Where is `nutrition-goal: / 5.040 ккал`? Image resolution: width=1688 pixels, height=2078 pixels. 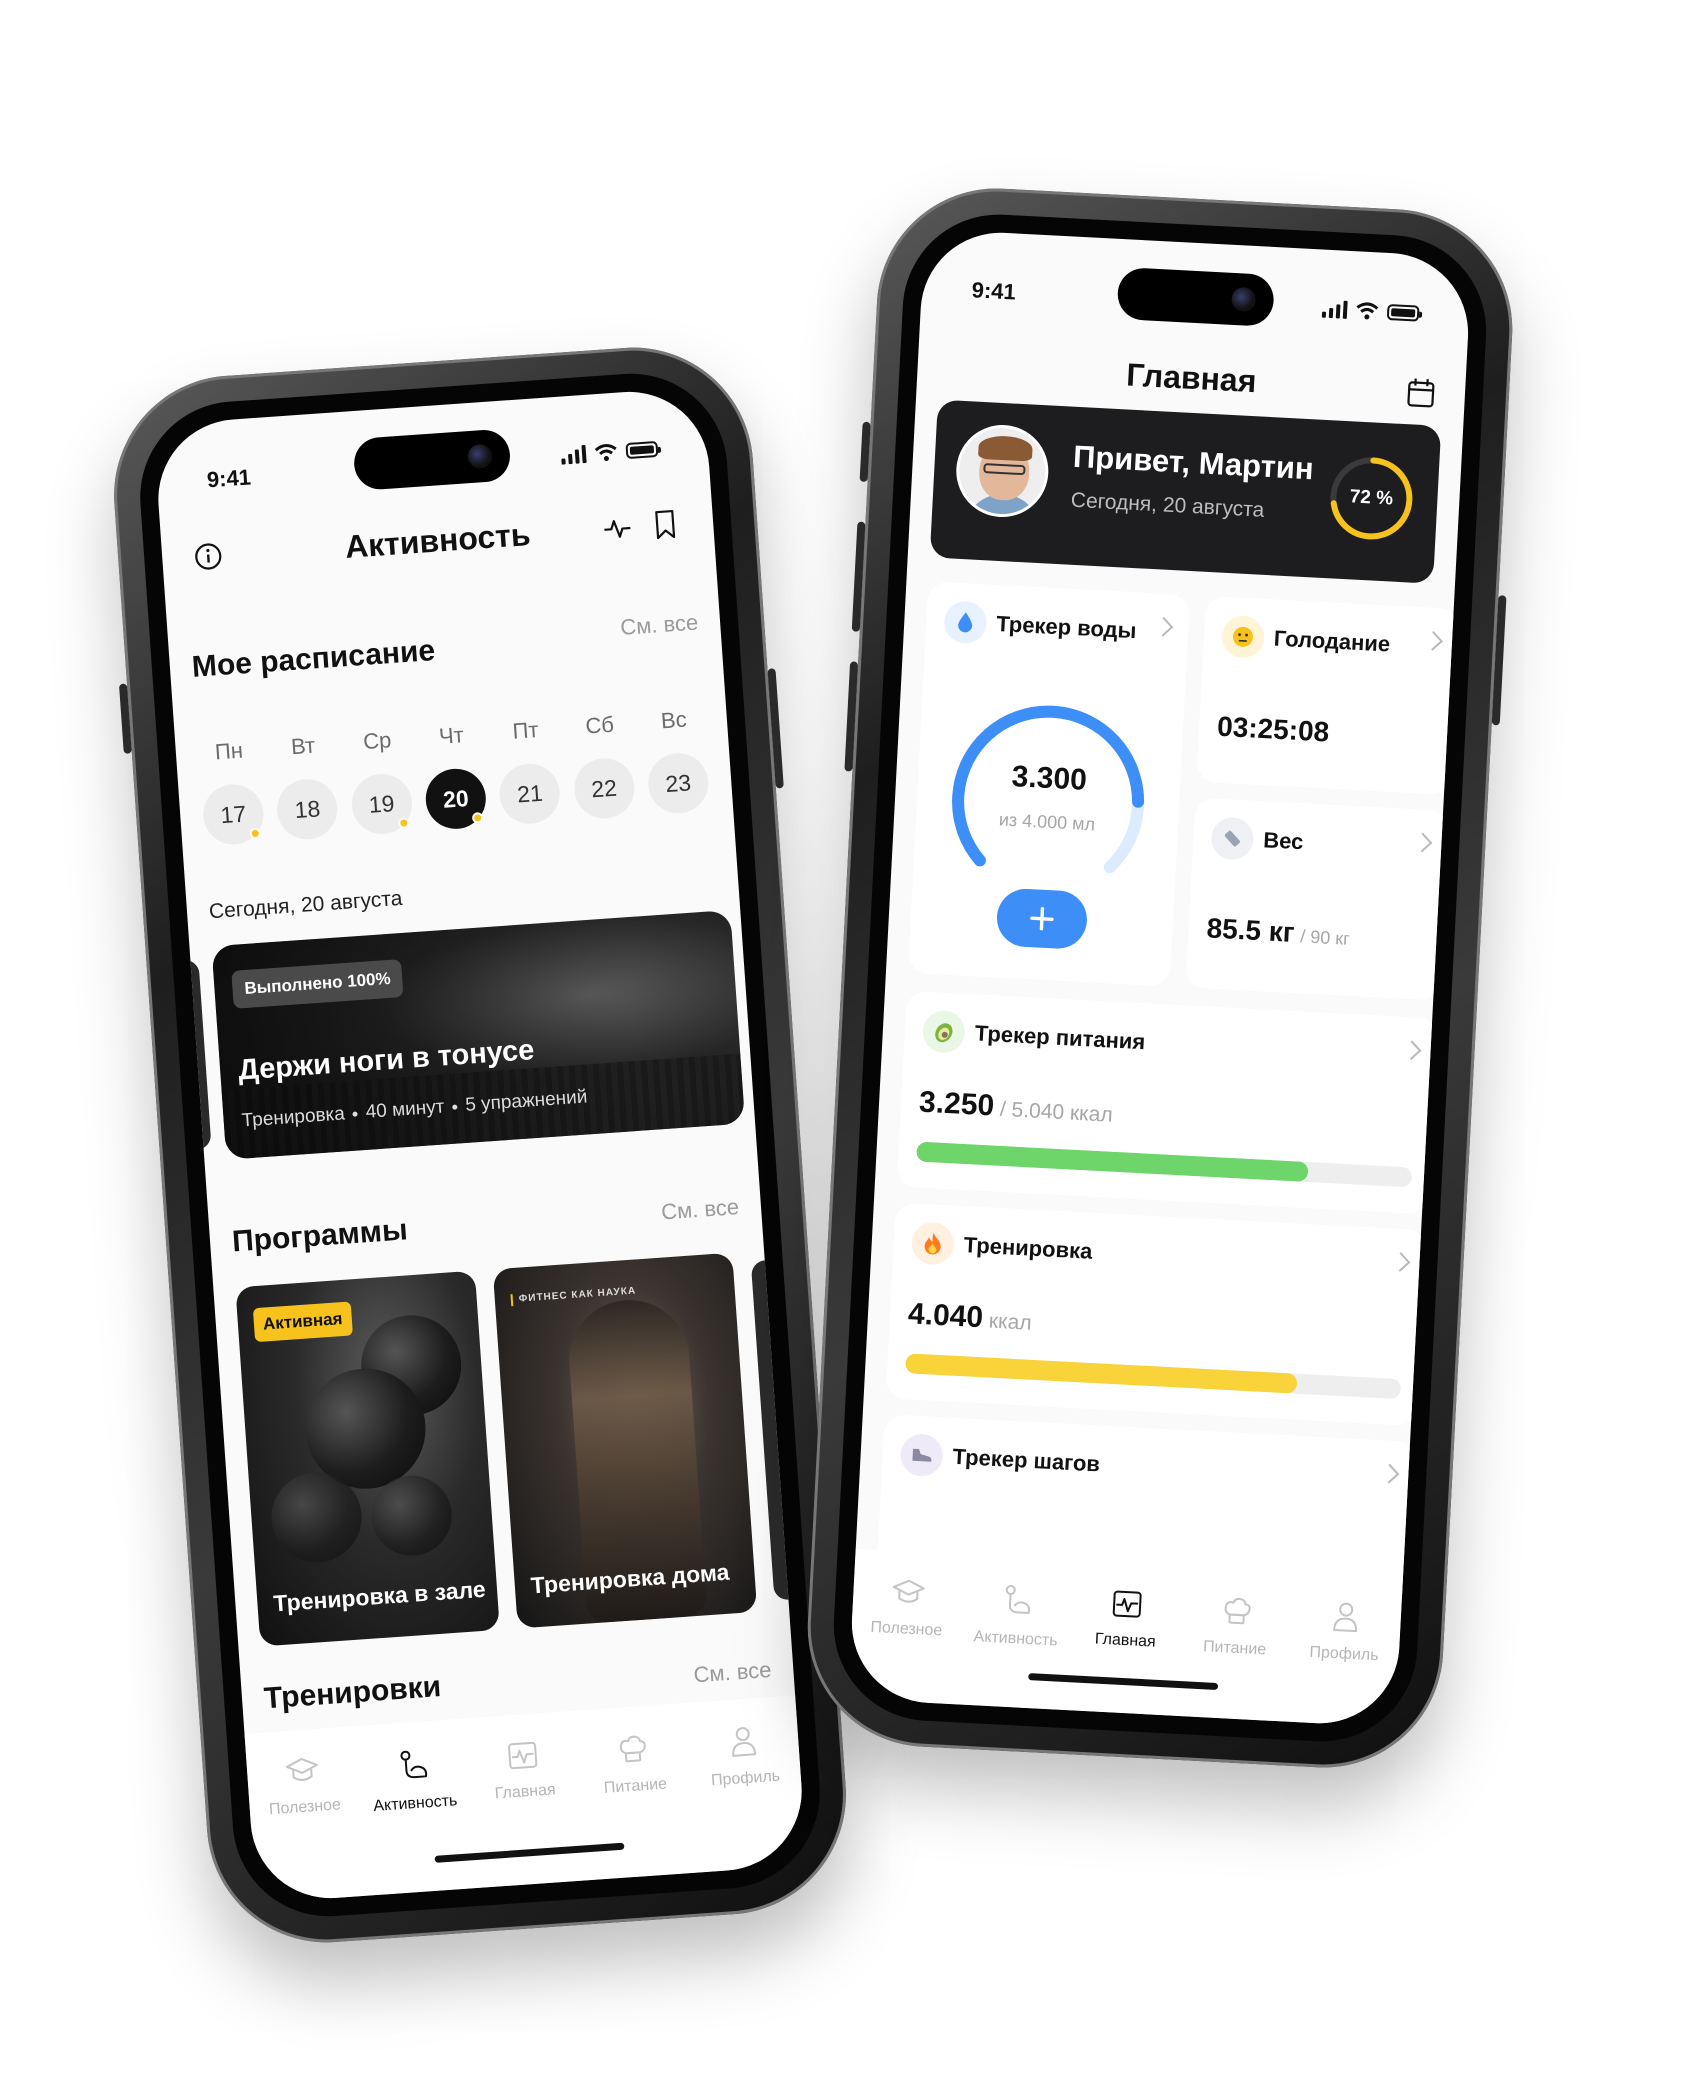 nutrition-goal: / 5.040 ккал is located at coordinates (1056, 1112).